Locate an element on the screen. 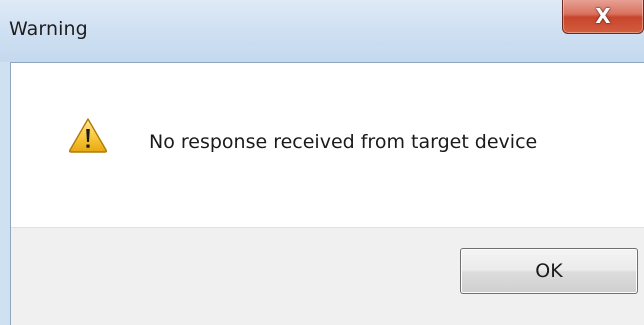 The width and height of the screenshot is (644, 325). ok-button: OK is located at coordinates (549, 271).